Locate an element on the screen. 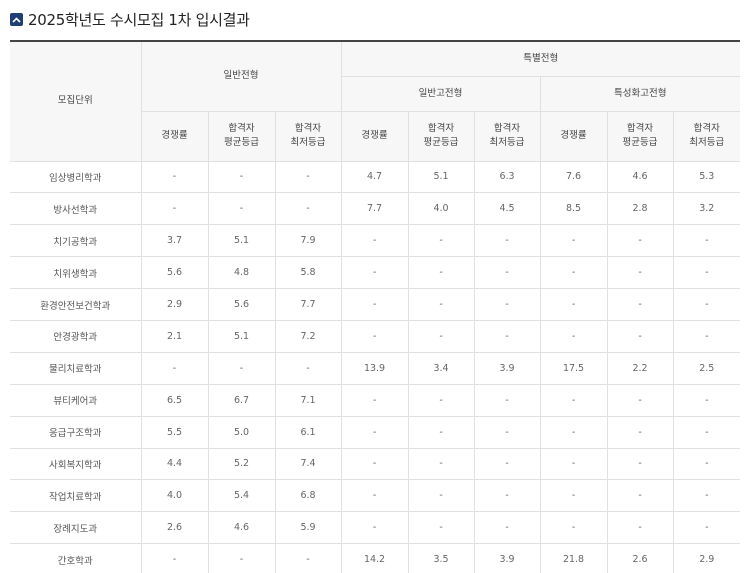  unit-cell: 물리치료학과 is located at coordinates (76, 368).